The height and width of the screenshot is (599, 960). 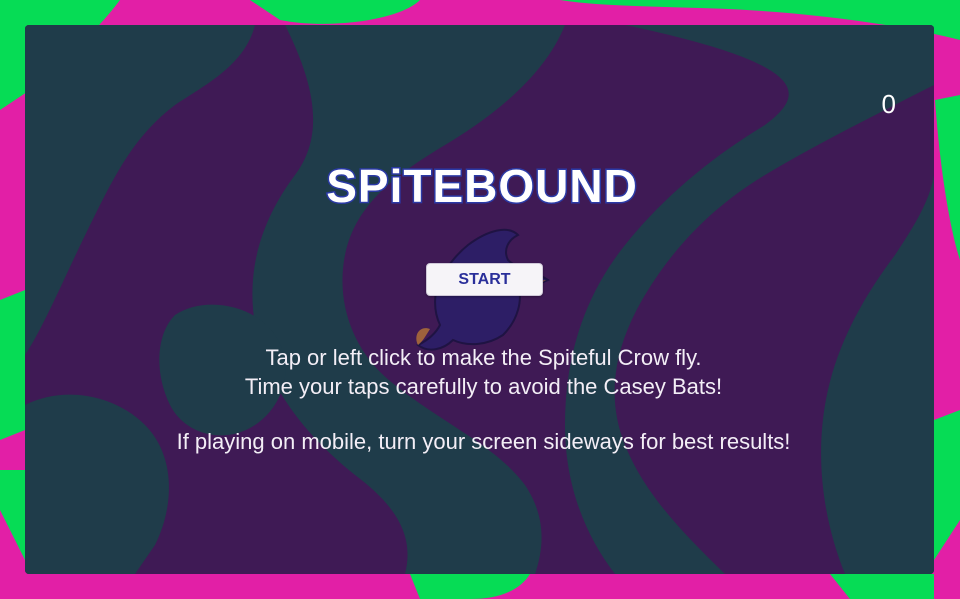 What do you see at coordinates (888, 104) in the screenshot?
I see `score-counter: 0` at bounding box center [888, 104].